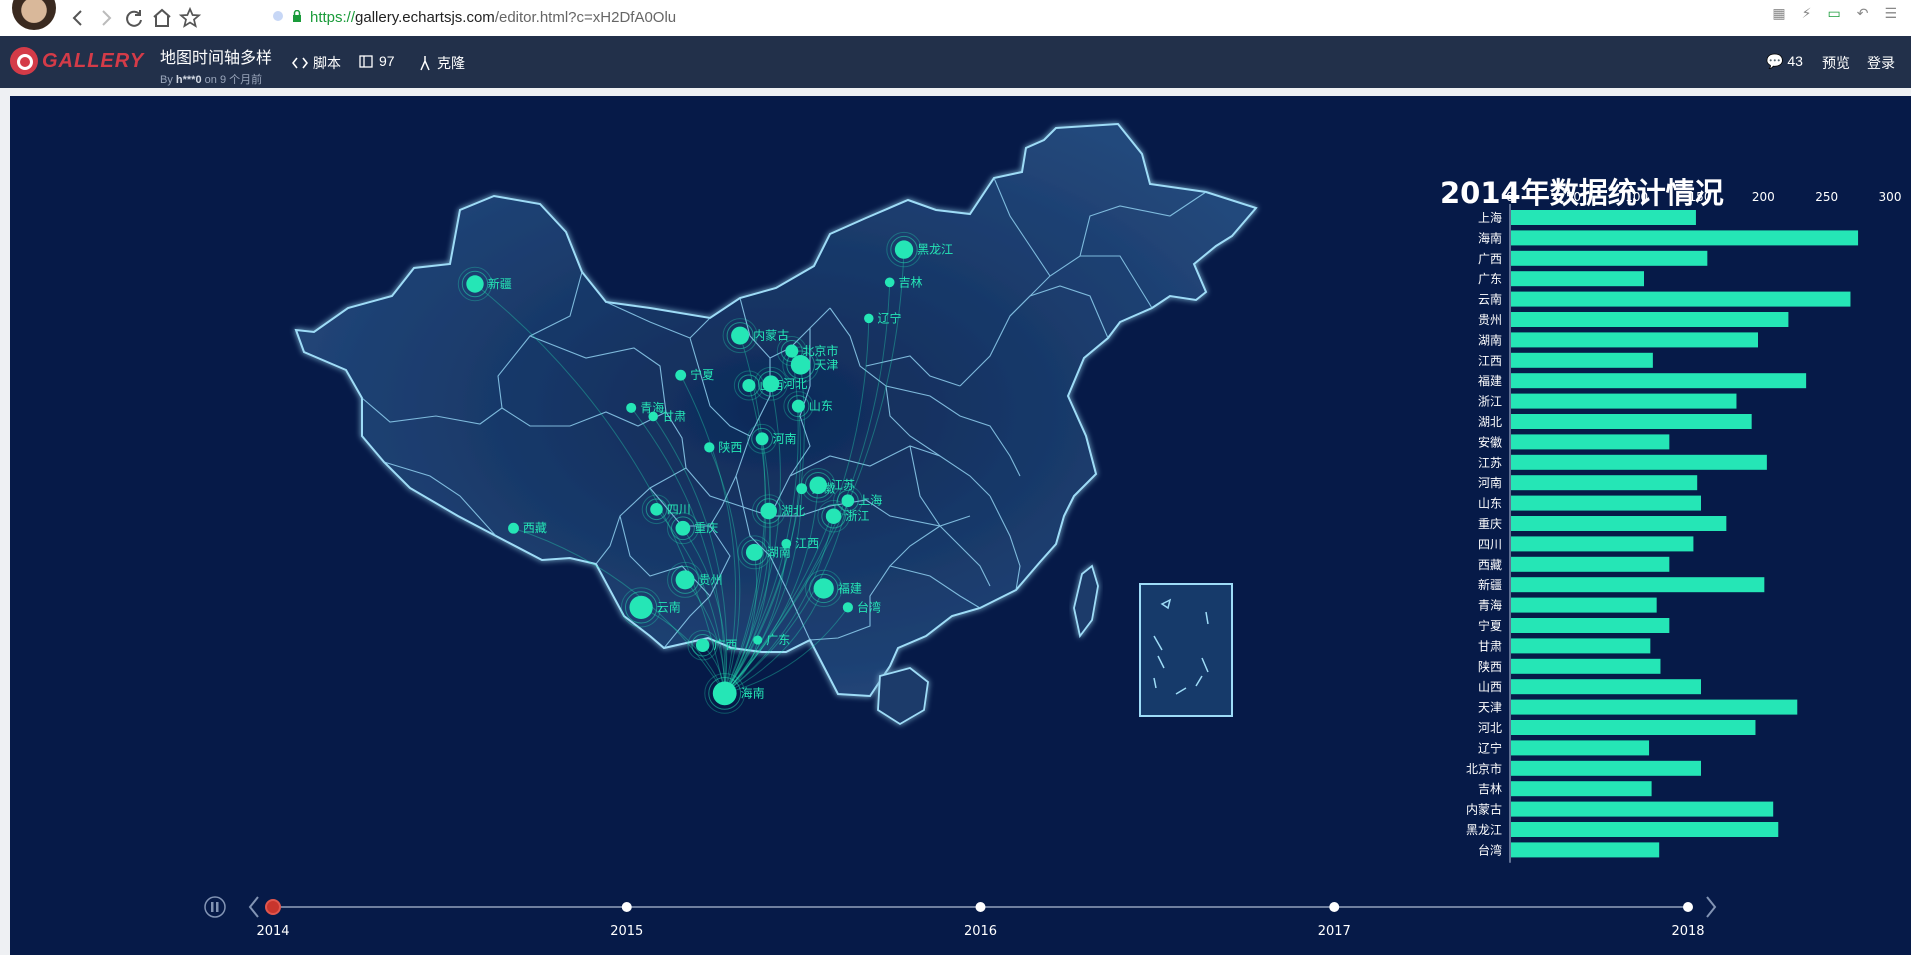 This screenshot has width=1911, height=955. I want to click on y-tick-label: 青海, so click(1490, 605).